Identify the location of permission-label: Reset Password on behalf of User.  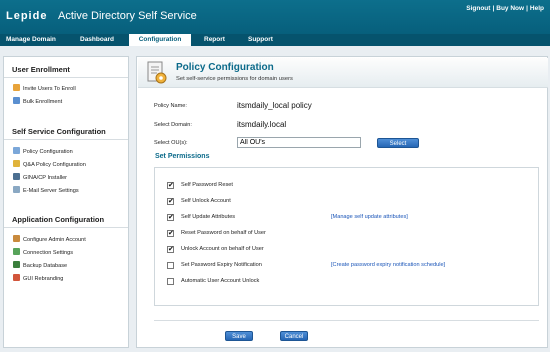
(223, 233).